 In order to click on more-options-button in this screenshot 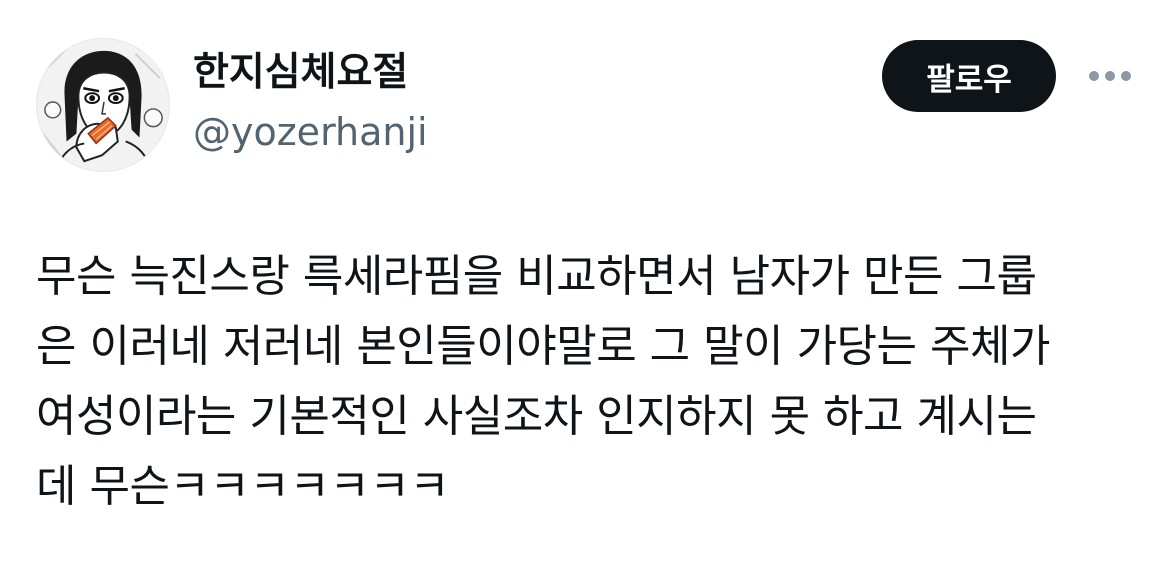, I will do `click(1110, 76)`.